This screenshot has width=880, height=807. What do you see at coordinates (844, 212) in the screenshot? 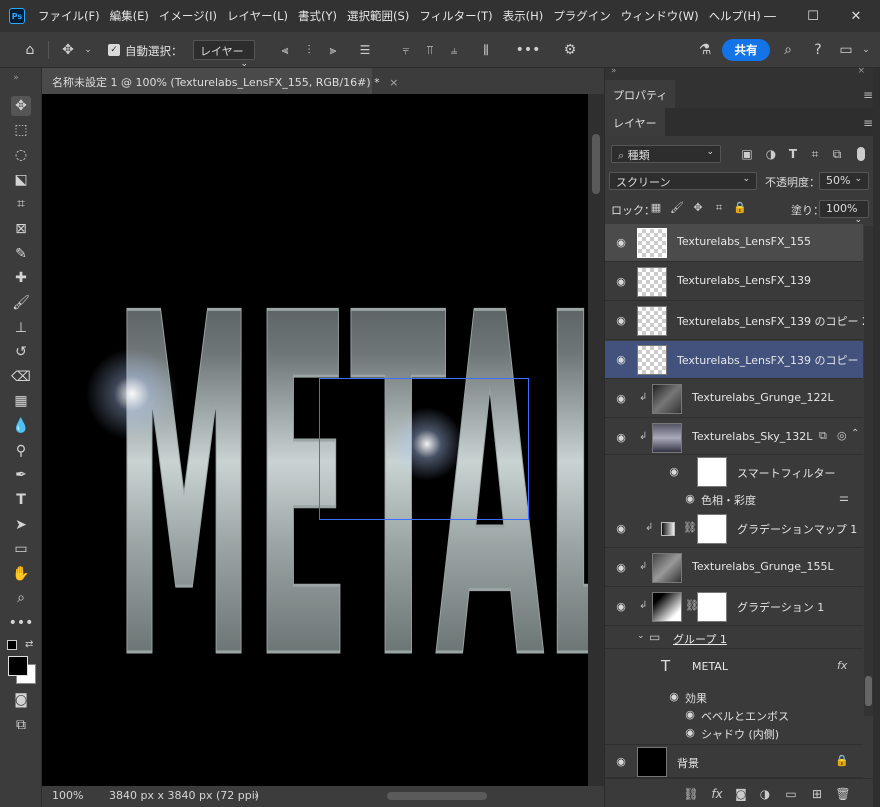
I see `fill-field: 100% ⌄` at bounding box center [844, 212].